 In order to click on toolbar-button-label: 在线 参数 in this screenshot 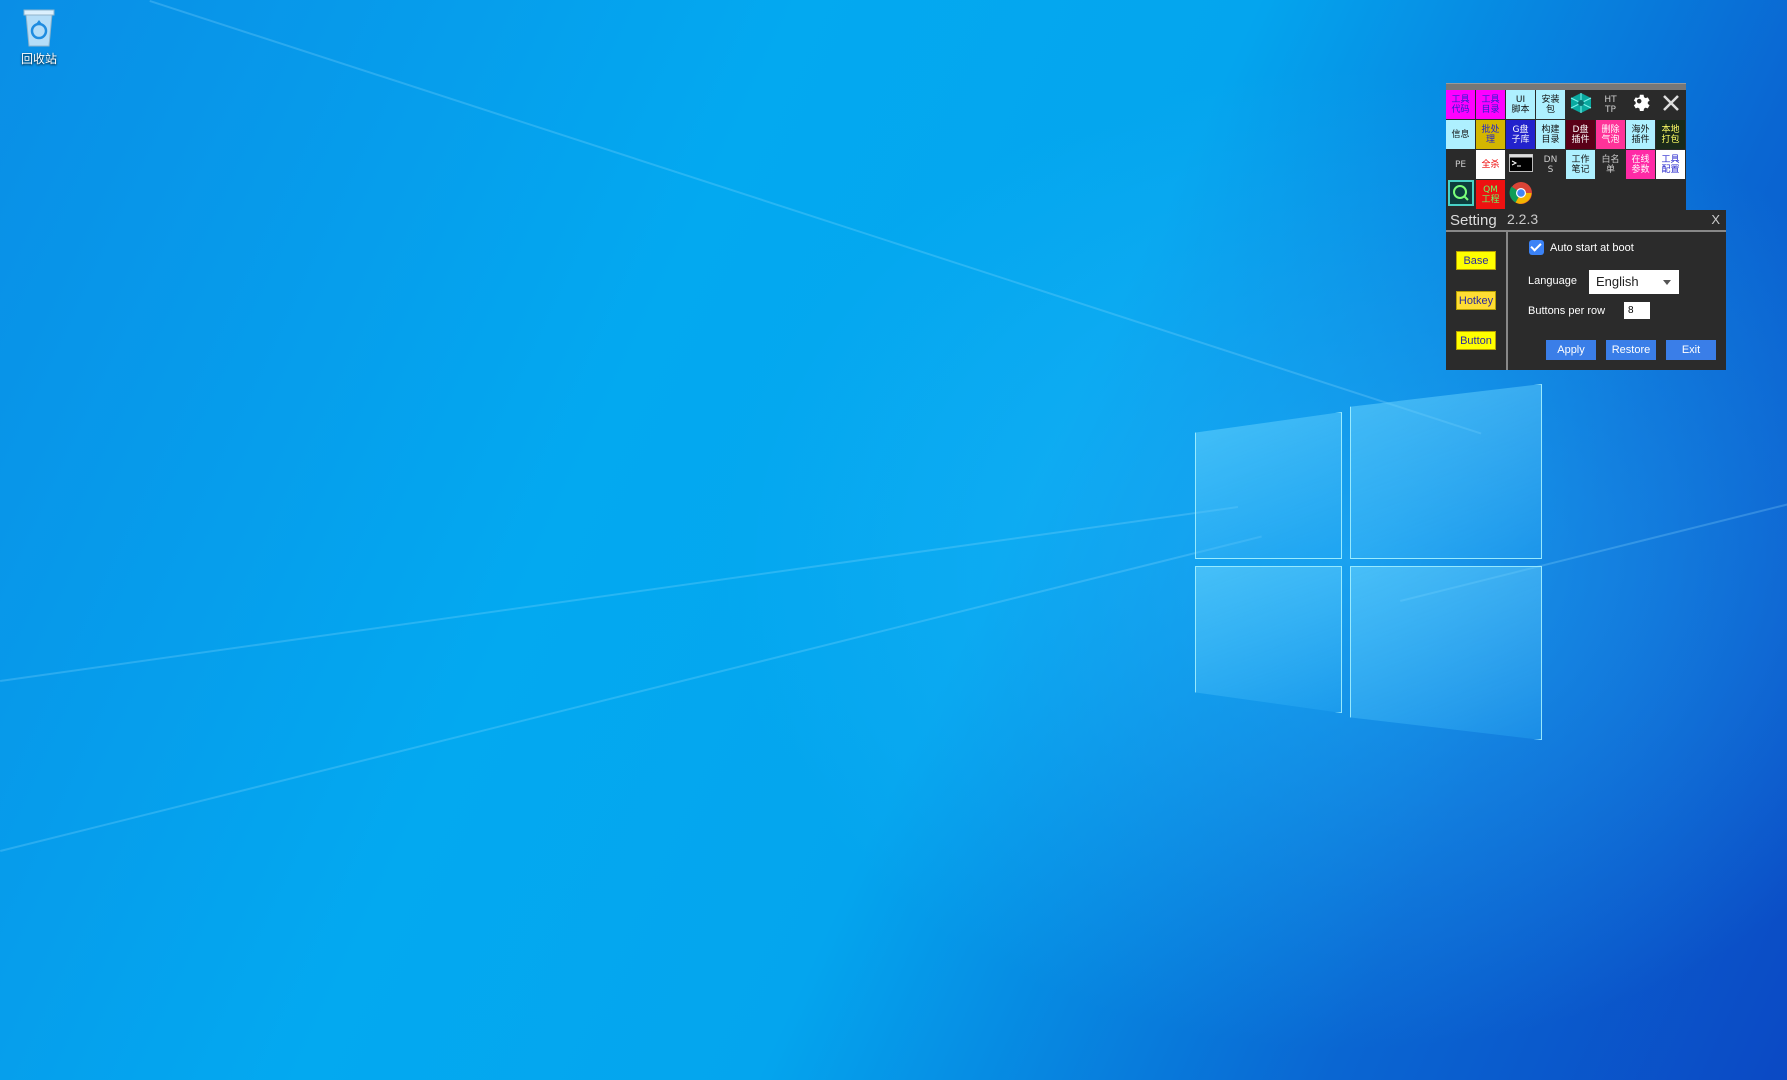, I will do `click(1640, 164)`.